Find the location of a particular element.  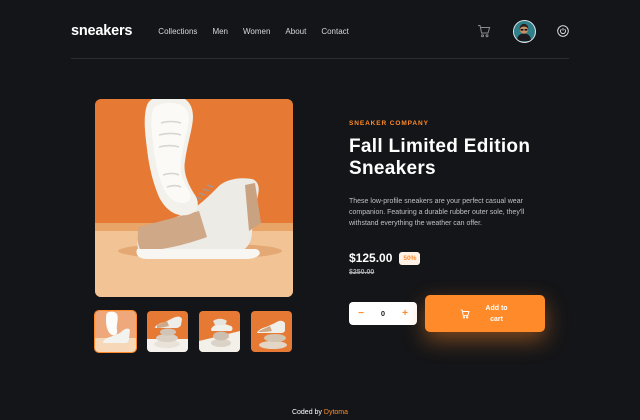

nav-link-about: About is located at coordinates (295, 31).